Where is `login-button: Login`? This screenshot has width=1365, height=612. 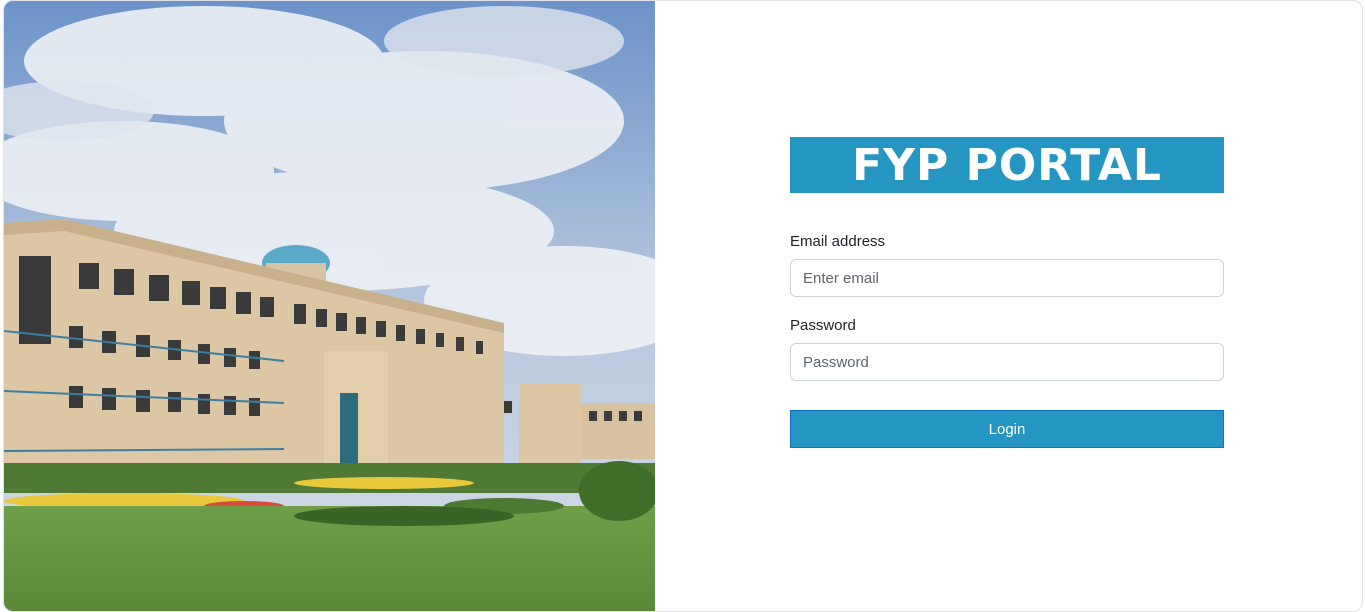 login-button: Login is located at coordinates (1007, 429).